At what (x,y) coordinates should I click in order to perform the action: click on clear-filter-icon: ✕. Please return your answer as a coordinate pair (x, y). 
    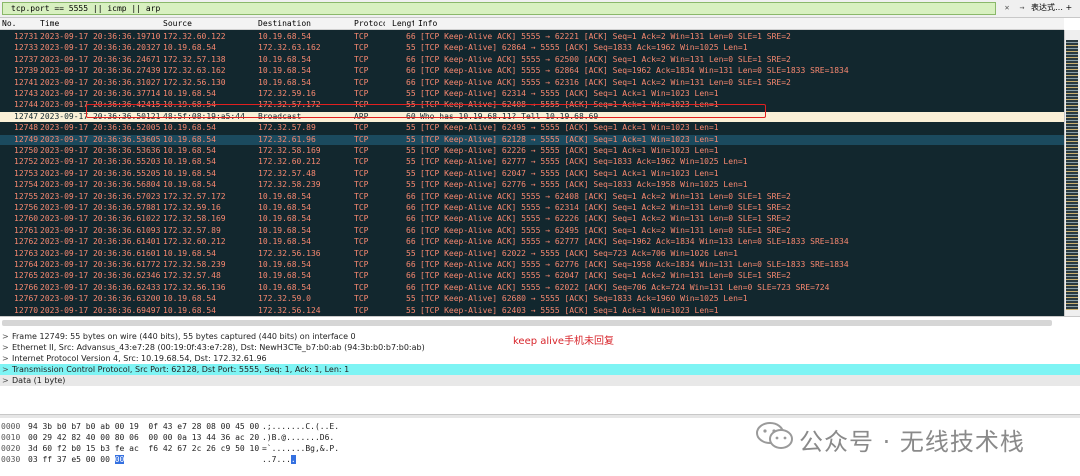
    Looking at the image, I should click on (1007, 8).